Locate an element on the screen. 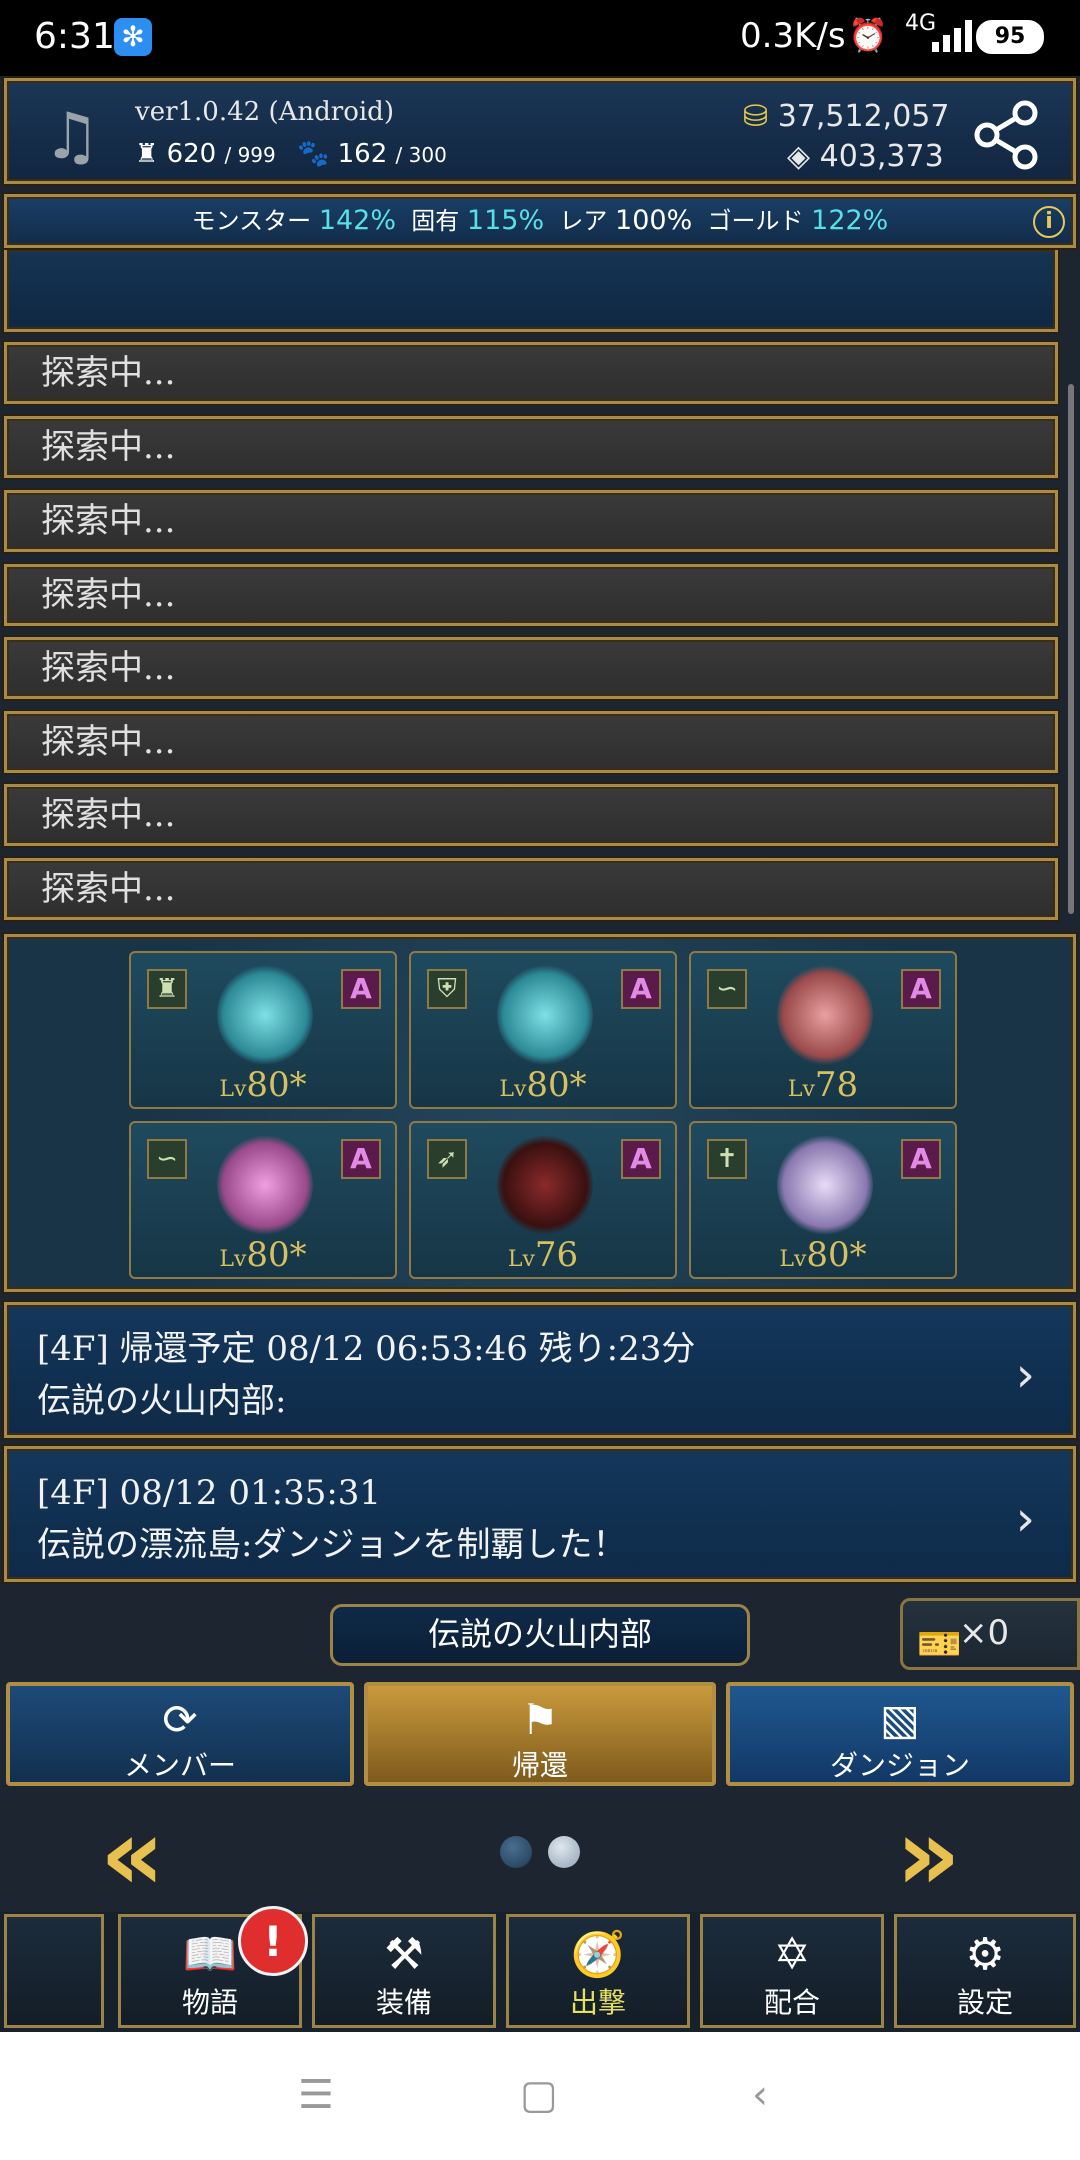 This screenshot has height=2160, width=1080. feather-type-icon: ➶ is located at coordinates (447, 1159).